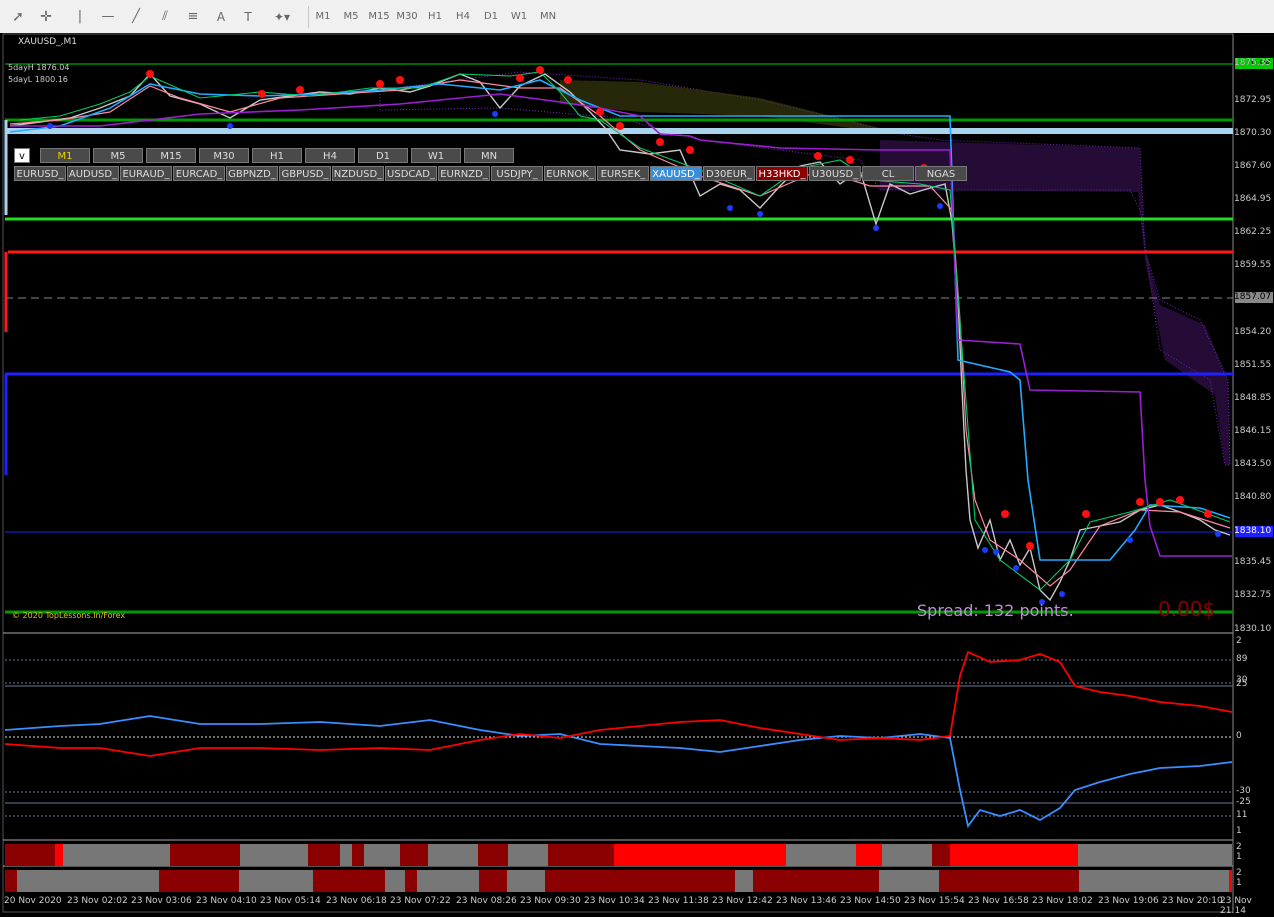 This screenshot has width=1274, height=917. Describe the element at coordinates (464, 173) in the screenshot. I see `symbol-button-eurnzd: EURNZD_` at that location.